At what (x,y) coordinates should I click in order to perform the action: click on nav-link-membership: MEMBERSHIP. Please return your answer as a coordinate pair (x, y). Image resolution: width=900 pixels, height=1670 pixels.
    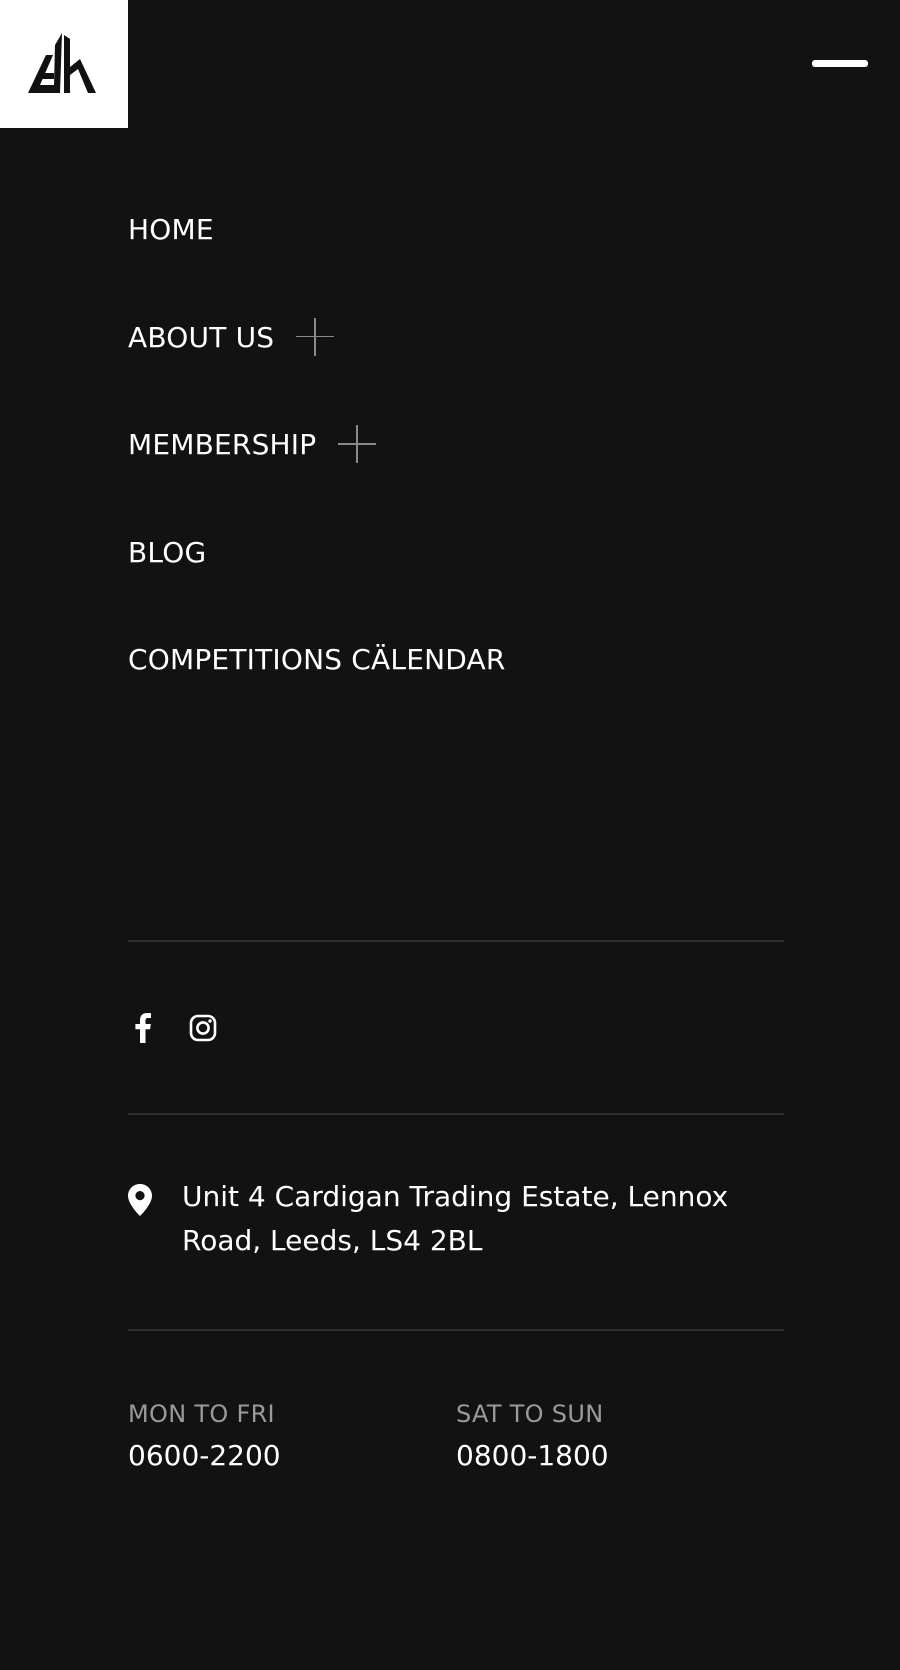
    Looking at the image, I should click on (222, 445).